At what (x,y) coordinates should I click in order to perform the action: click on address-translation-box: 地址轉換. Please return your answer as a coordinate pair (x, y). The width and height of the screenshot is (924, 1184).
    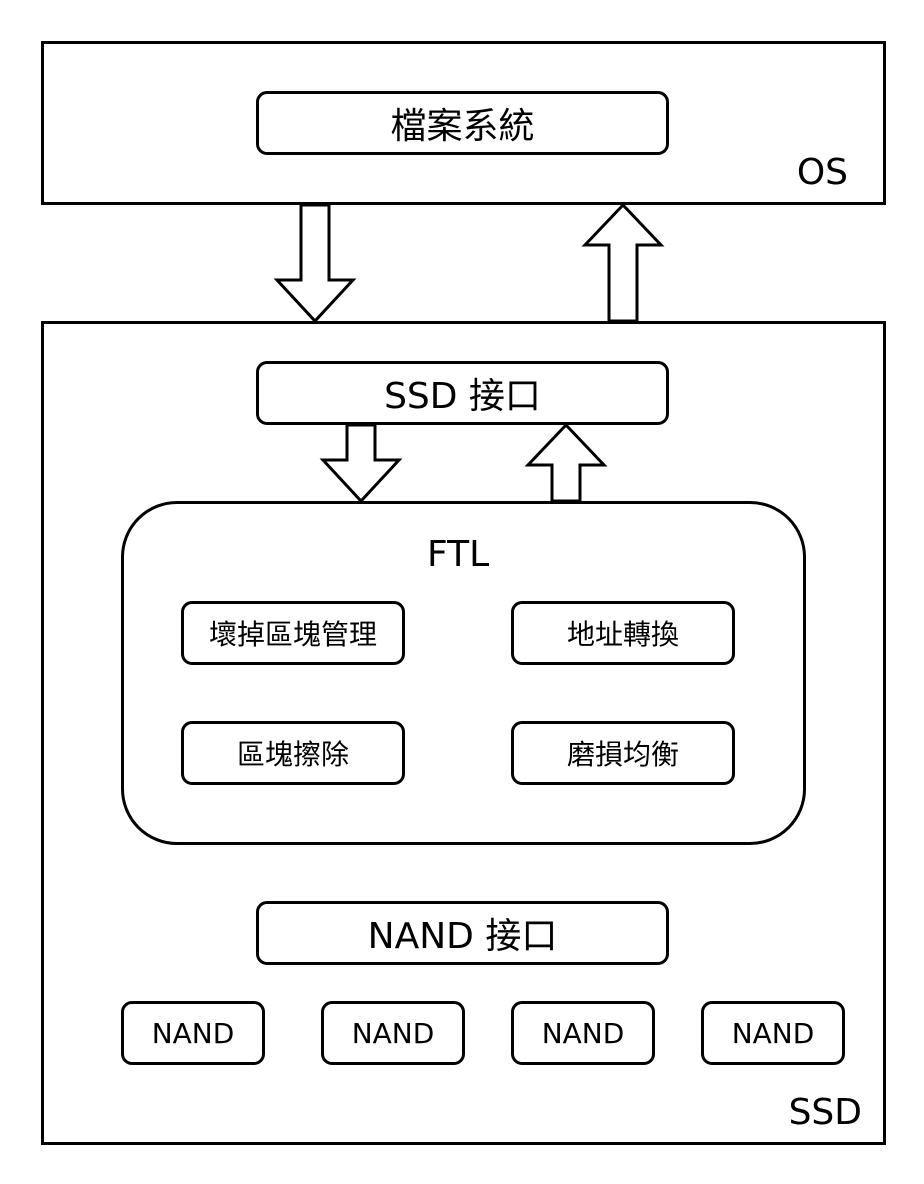
    Looking at the image, I should click on (623, 633).